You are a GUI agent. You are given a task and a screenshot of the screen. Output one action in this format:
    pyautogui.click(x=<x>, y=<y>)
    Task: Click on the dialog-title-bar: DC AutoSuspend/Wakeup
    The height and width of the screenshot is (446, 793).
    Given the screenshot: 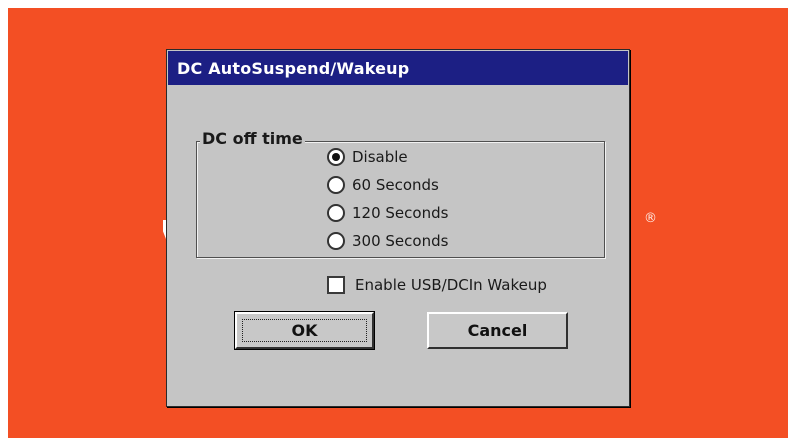 What is the action you would take?
    pyautogui.click(x=398, y=68)
    